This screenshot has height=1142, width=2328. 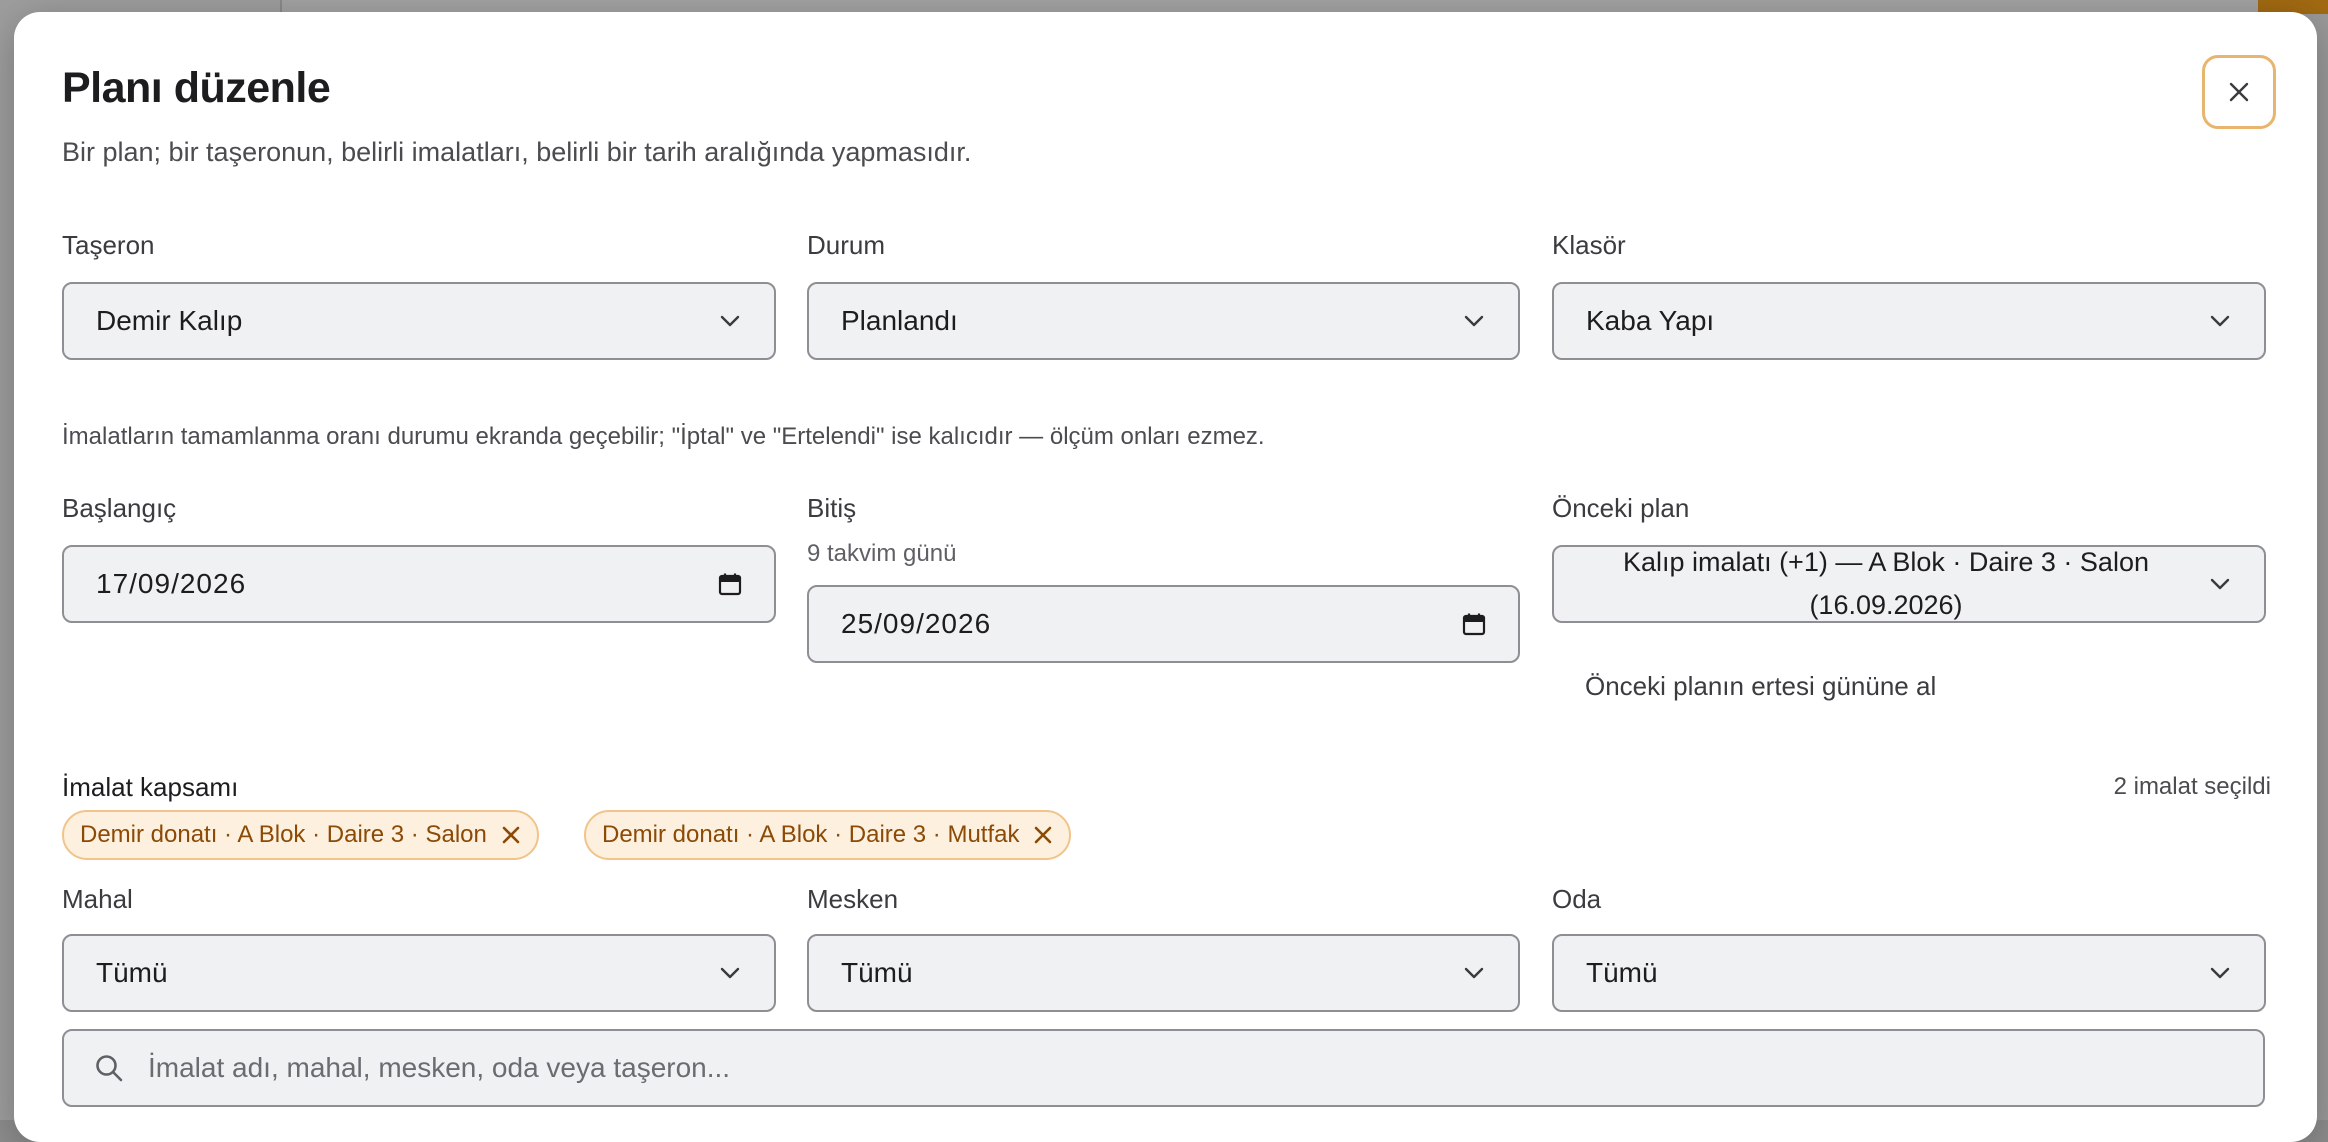 I want to click on dialog-title: Planı düzenle, so click(x=196, y=88).